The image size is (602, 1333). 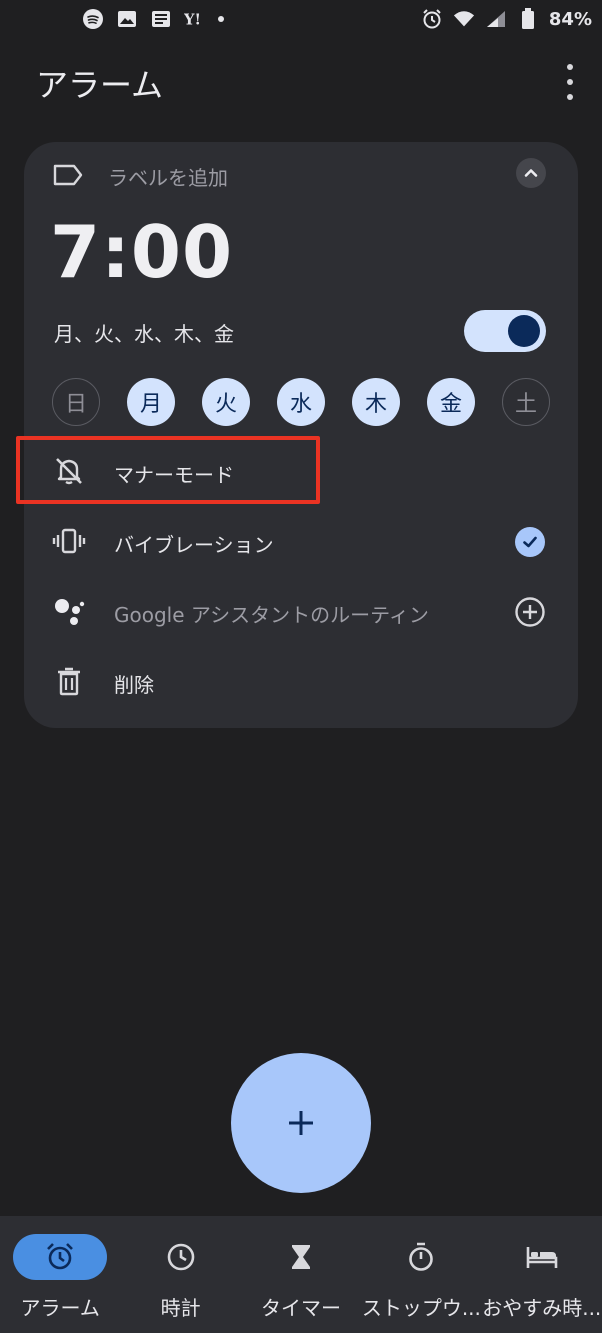 I want to click on vibration-checkbox, so click(x=530, y=542).